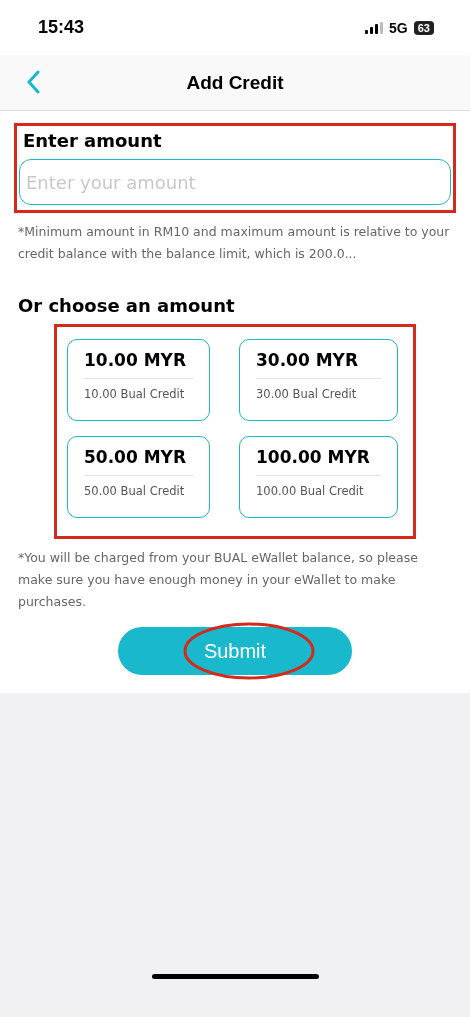 Image resolution: width=470 pixels, height=1017 pixels. What do you see at coordinates (135, 394) in the screenshot?
I see `credit-text: 10.00 Bual Credit` at bounding box center [135, 394].